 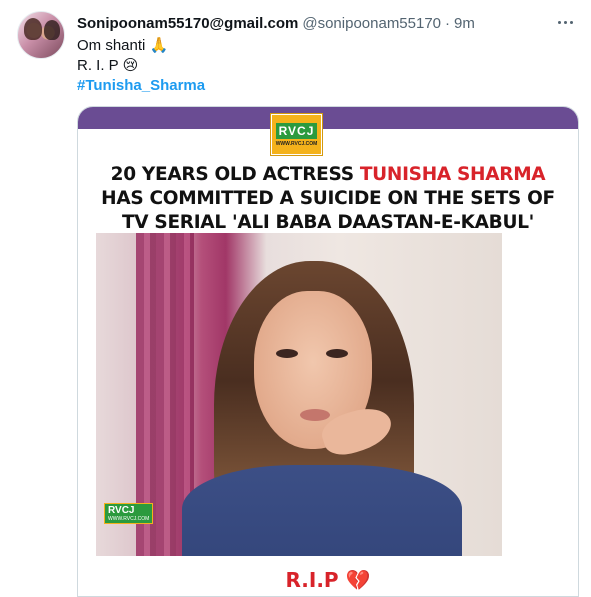 What do you see at coordinates (296, 143) in the screenshot?
I see `logo-url: WWW.RVCJ.COM` at bounding box center [296, 143].